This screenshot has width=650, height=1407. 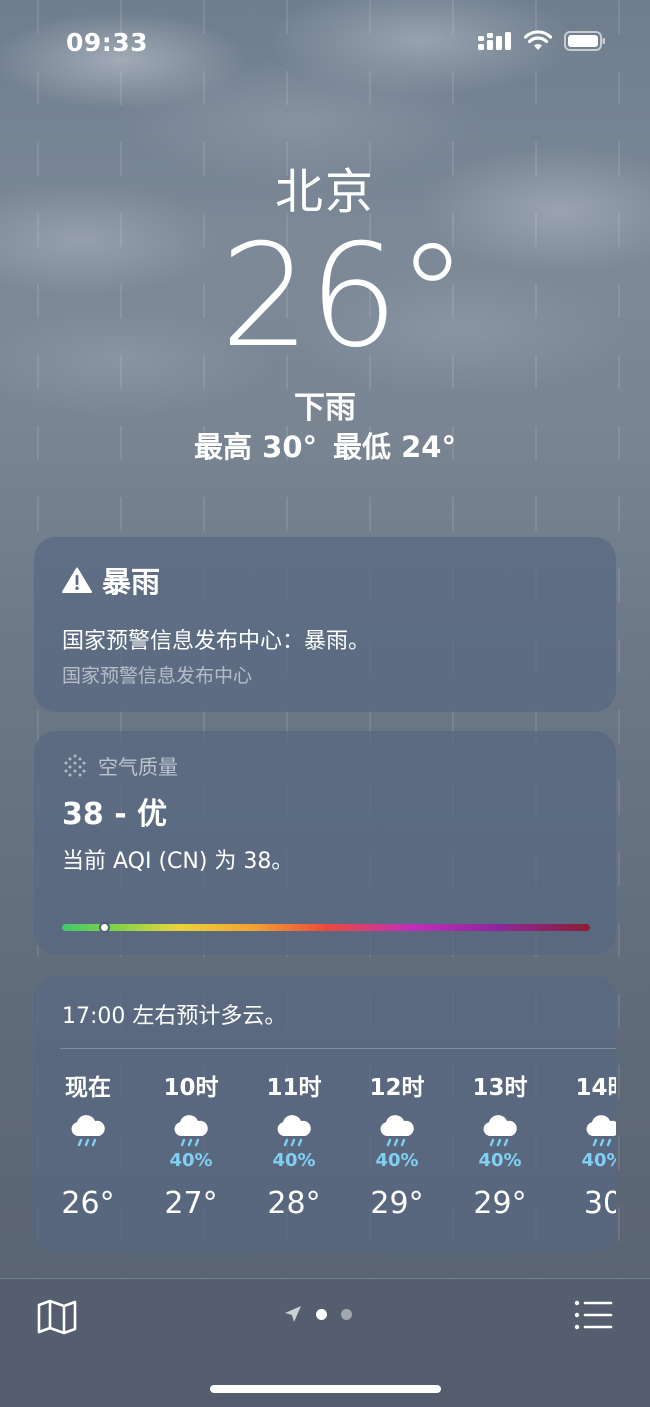 I want to click on divider, so click(x=338, y=1048).